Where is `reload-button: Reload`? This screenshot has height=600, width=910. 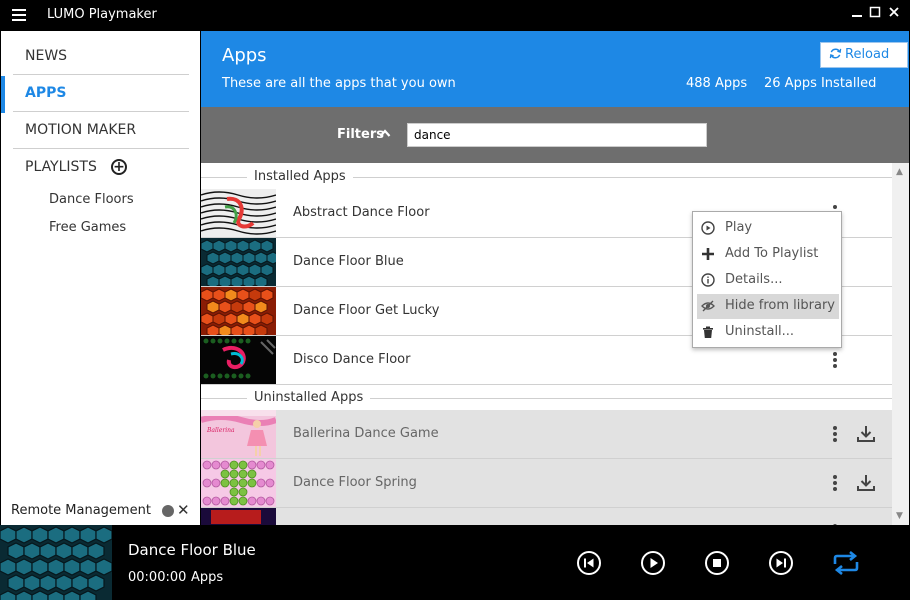 reload-button: Reload is located at coordinates (864, 55).